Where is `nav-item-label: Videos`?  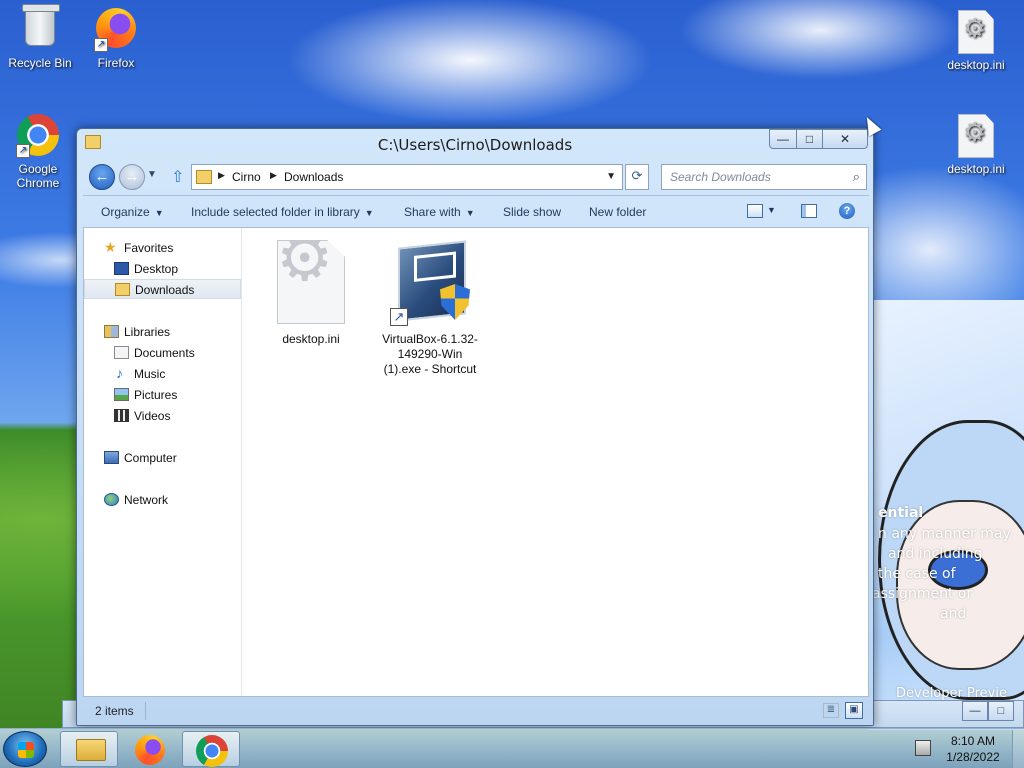
nav-item-label: Videos is located at coordinates (152, 416).